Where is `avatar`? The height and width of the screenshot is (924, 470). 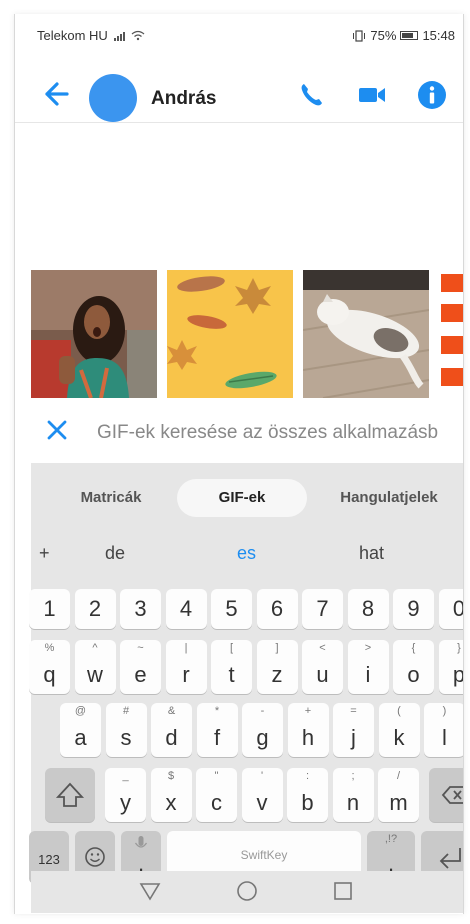 avatar is located at coordinates (113, 98).